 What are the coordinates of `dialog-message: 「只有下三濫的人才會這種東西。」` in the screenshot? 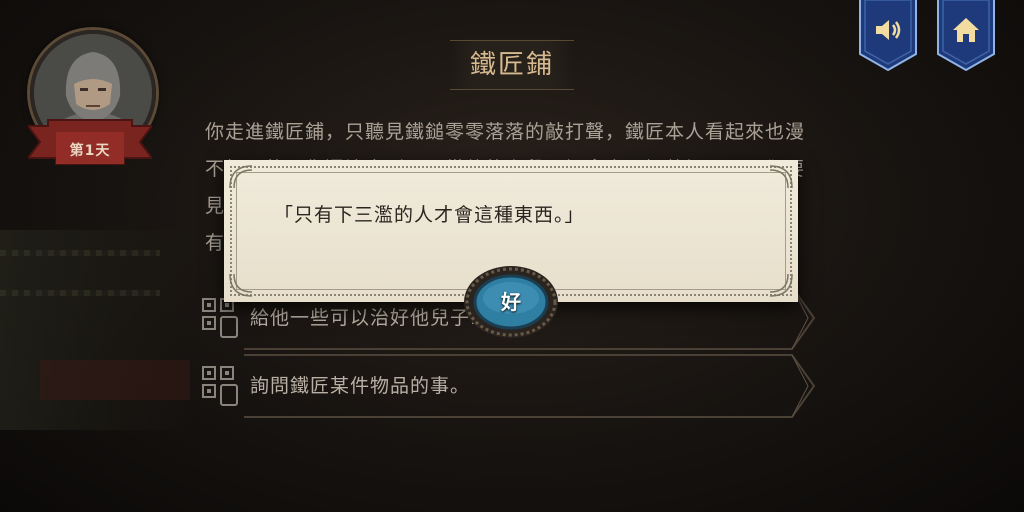 It's located at (429, 215).